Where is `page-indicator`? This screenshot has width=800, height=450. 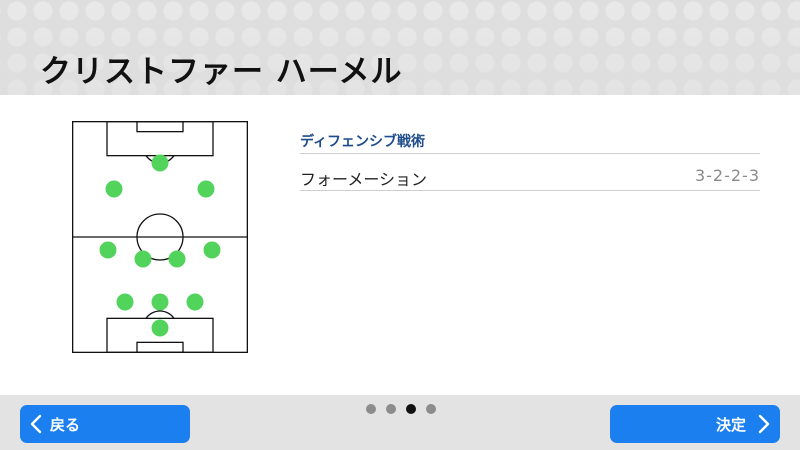 page-indicator is located at coordinates (401, 409).